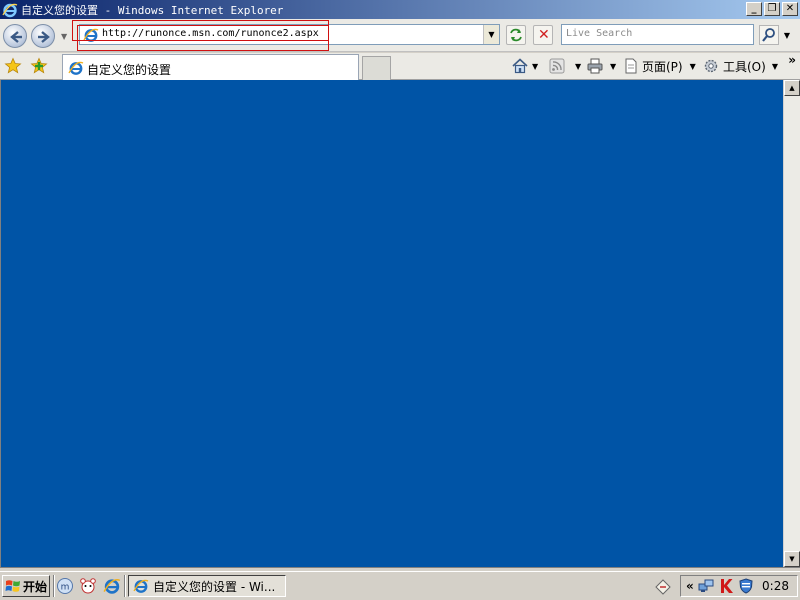 The height and width of the screenshot is (600, 800). I want to click on gear-icon, so click(711, 66).